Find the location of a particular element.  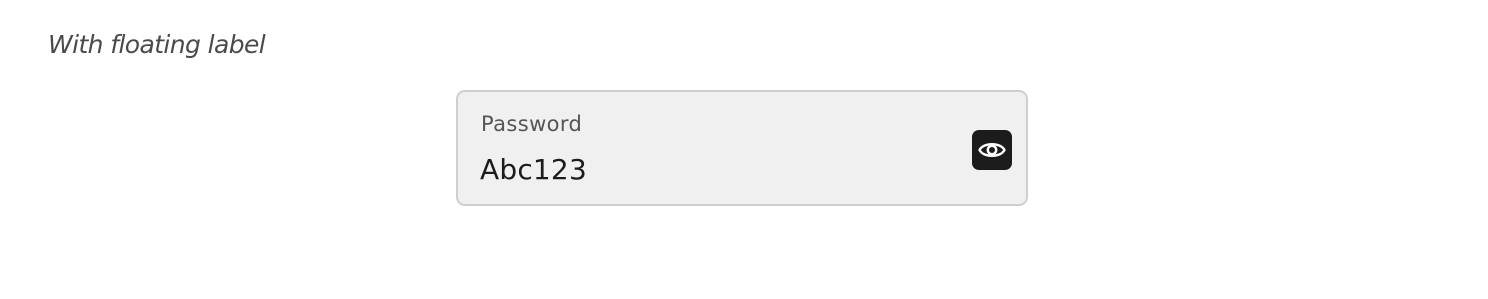

password-input is located at coordinates (710, 170).